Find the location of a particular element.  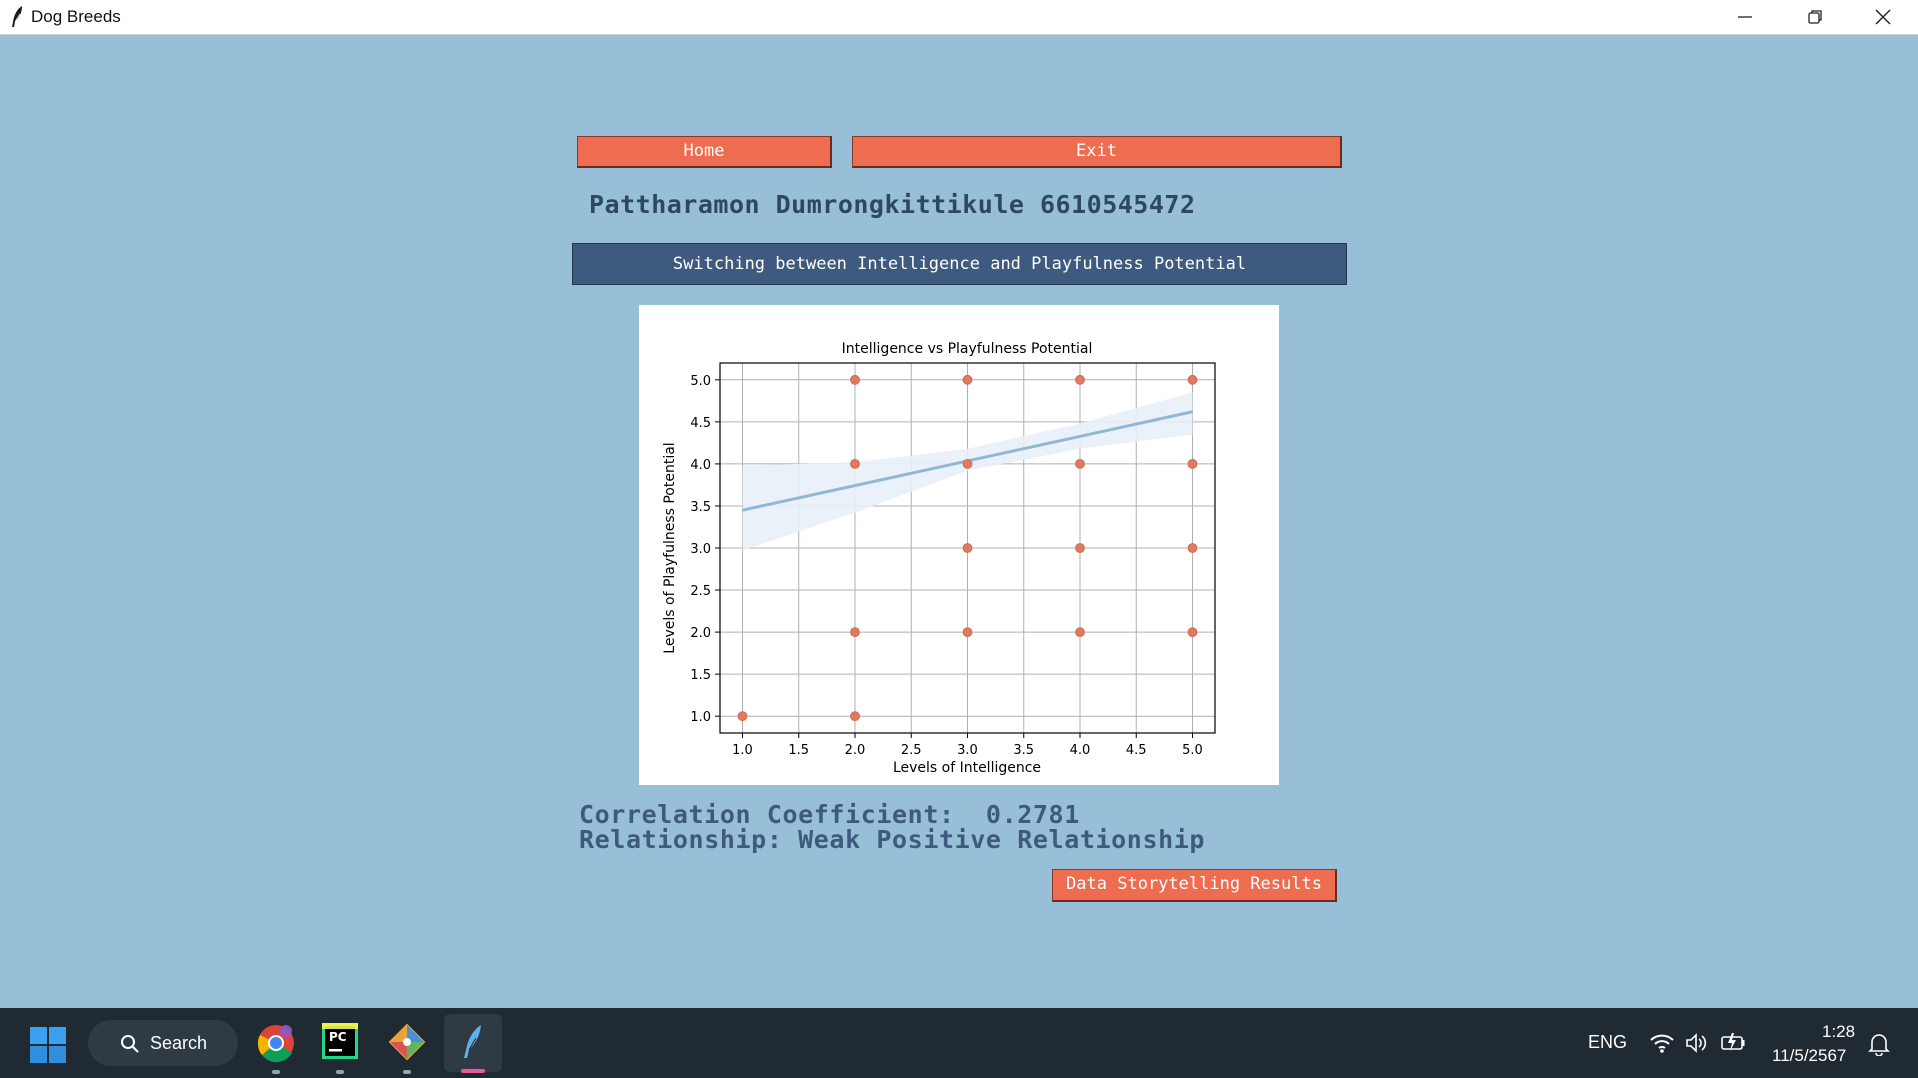

notification-bell-icon is located at coordinates (1879, 1044).